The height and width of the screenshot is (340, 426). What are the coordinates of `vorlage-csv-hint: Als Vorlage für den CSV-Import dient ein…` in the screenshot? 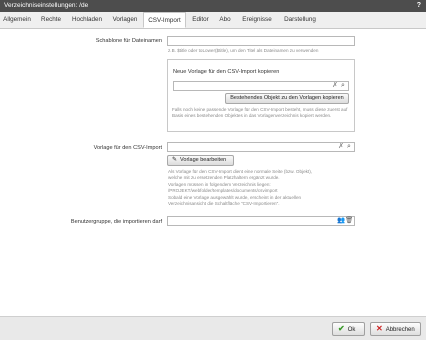 It's located at (268, 188).